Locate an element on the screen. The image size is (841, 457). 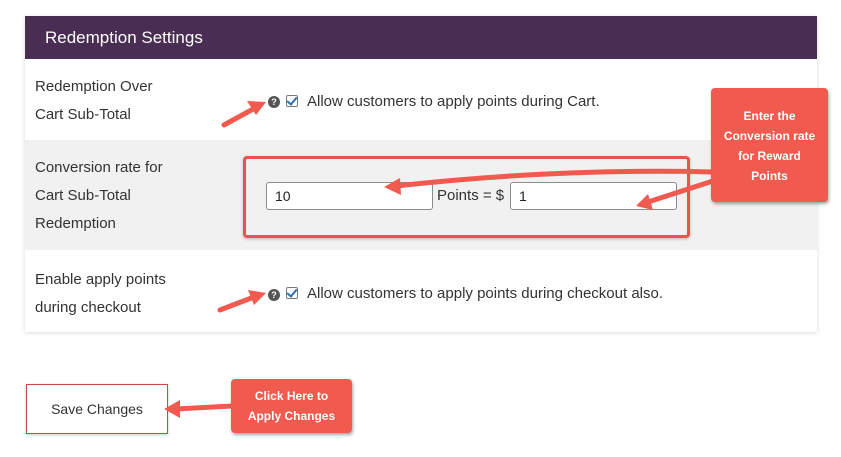
apply-changes-callout: Click Here to Apply Changes is located at coordinates (291, 406).